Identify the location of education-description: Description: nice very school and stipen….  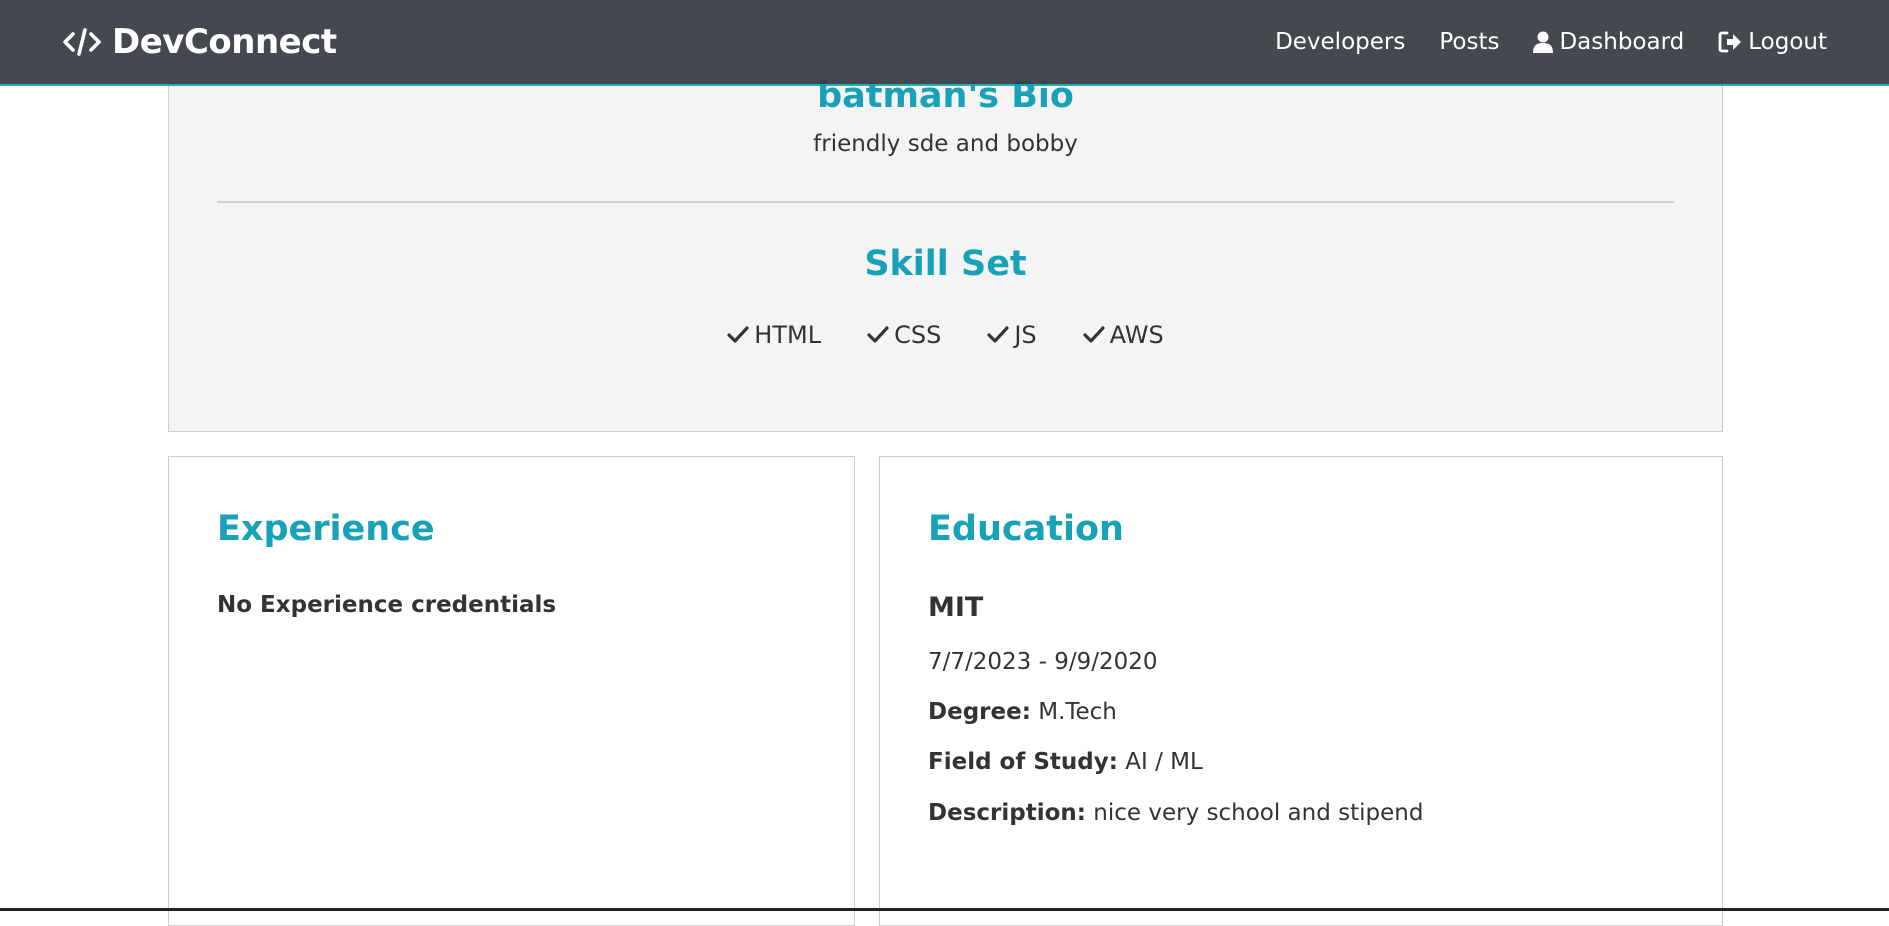
(1175, 813).